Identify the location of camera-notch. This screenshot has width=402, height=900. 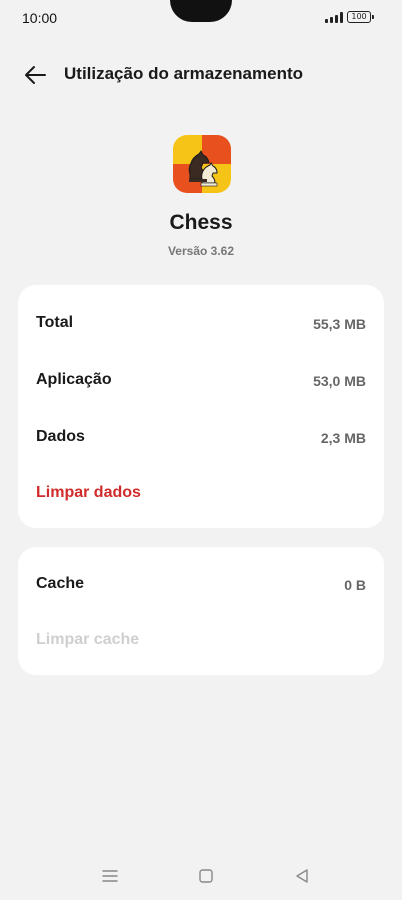
(201, 11).